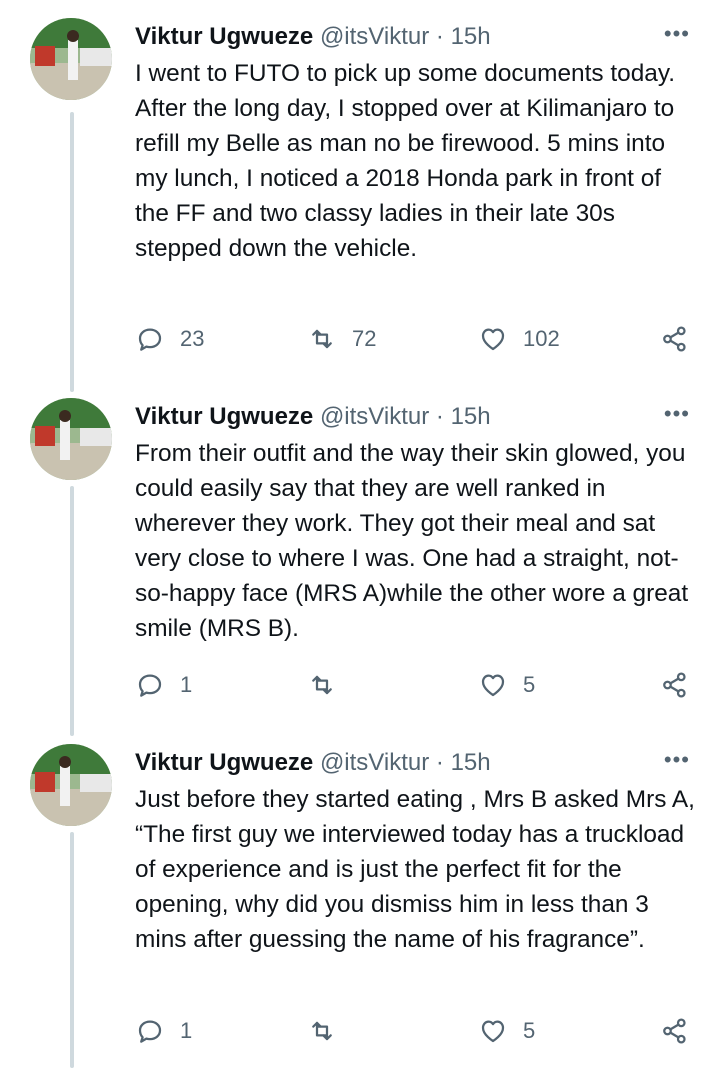 This screenshot has width=720, height=1068. I want to click on retweet-button: 72, so click(341, 339).